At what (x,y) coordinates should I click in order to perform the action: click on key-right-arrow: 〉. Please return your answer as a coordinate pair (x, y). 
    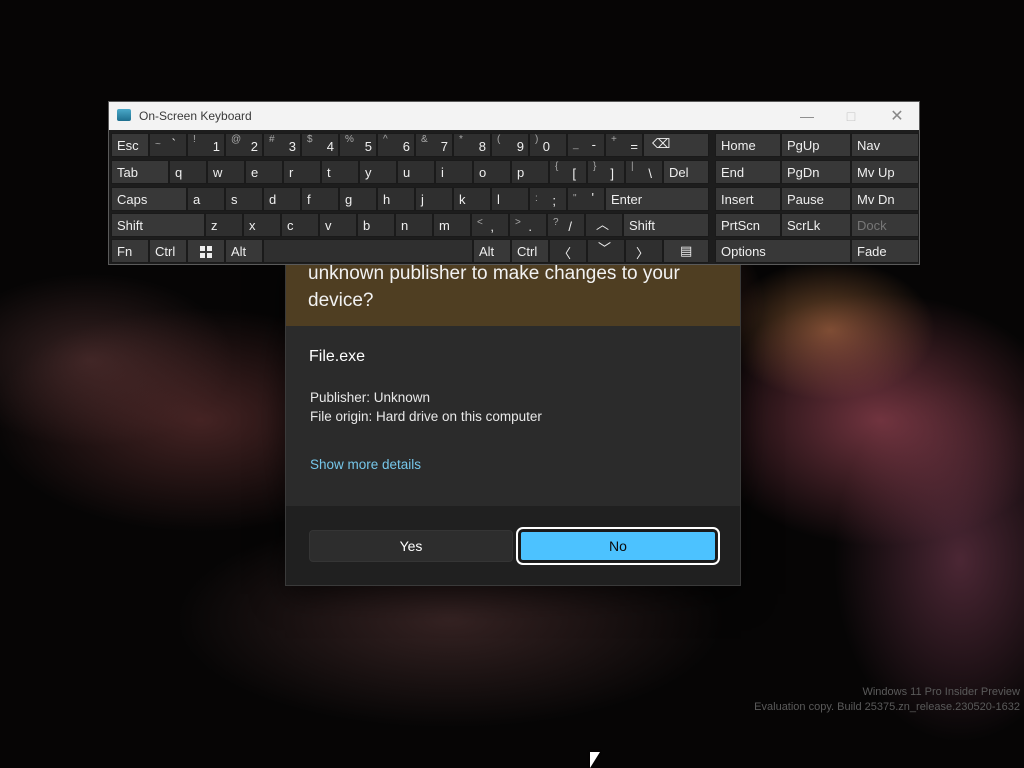
    Looking at the image, I should click on (644, 251).